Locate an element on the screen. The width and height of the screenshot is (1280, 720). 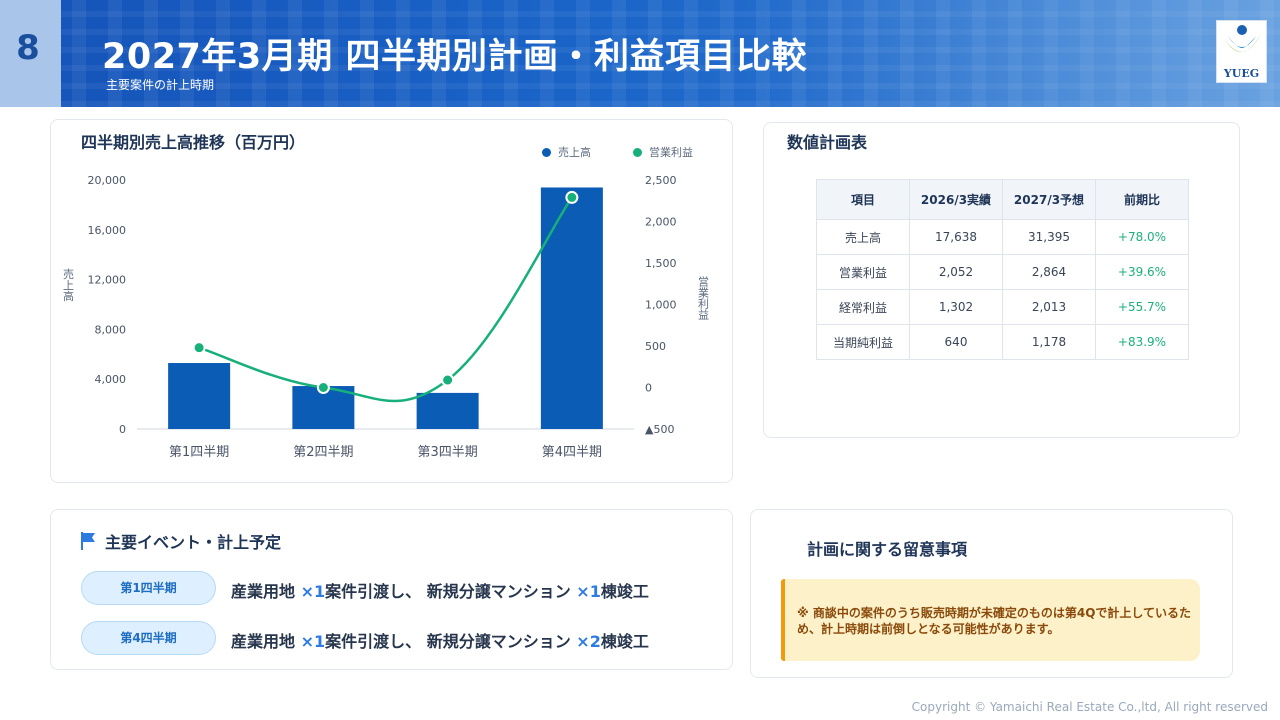
y2-axis-tick-label: ▲500 is located at coordinates (659, 429).